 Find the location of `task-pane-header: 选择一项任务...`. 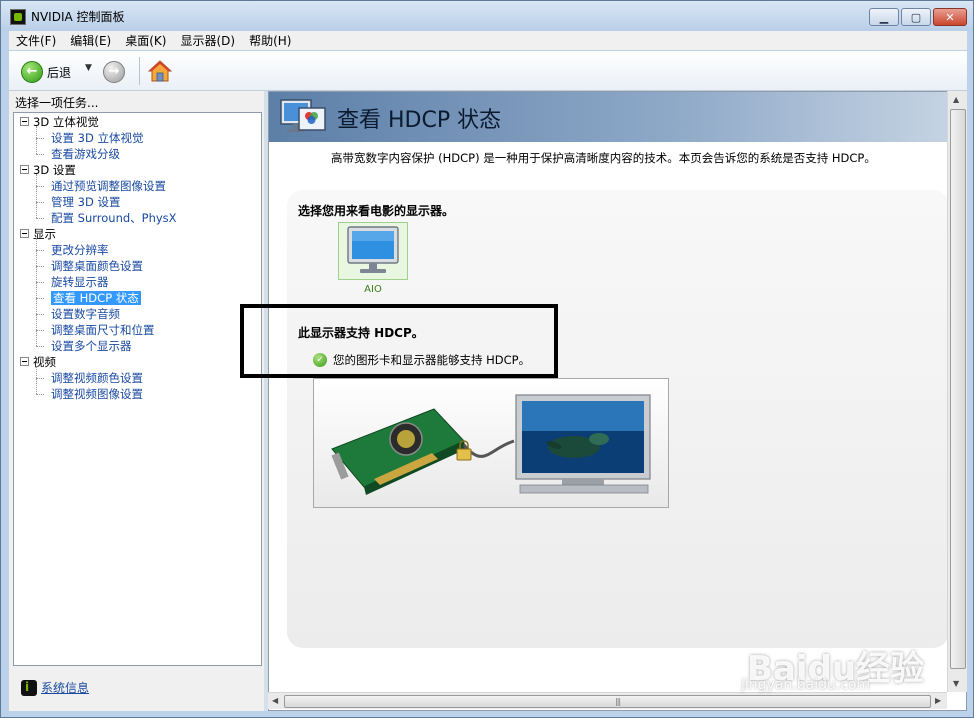

task-pane-header: 选择一项任务... is located at coordinates (57, 103).